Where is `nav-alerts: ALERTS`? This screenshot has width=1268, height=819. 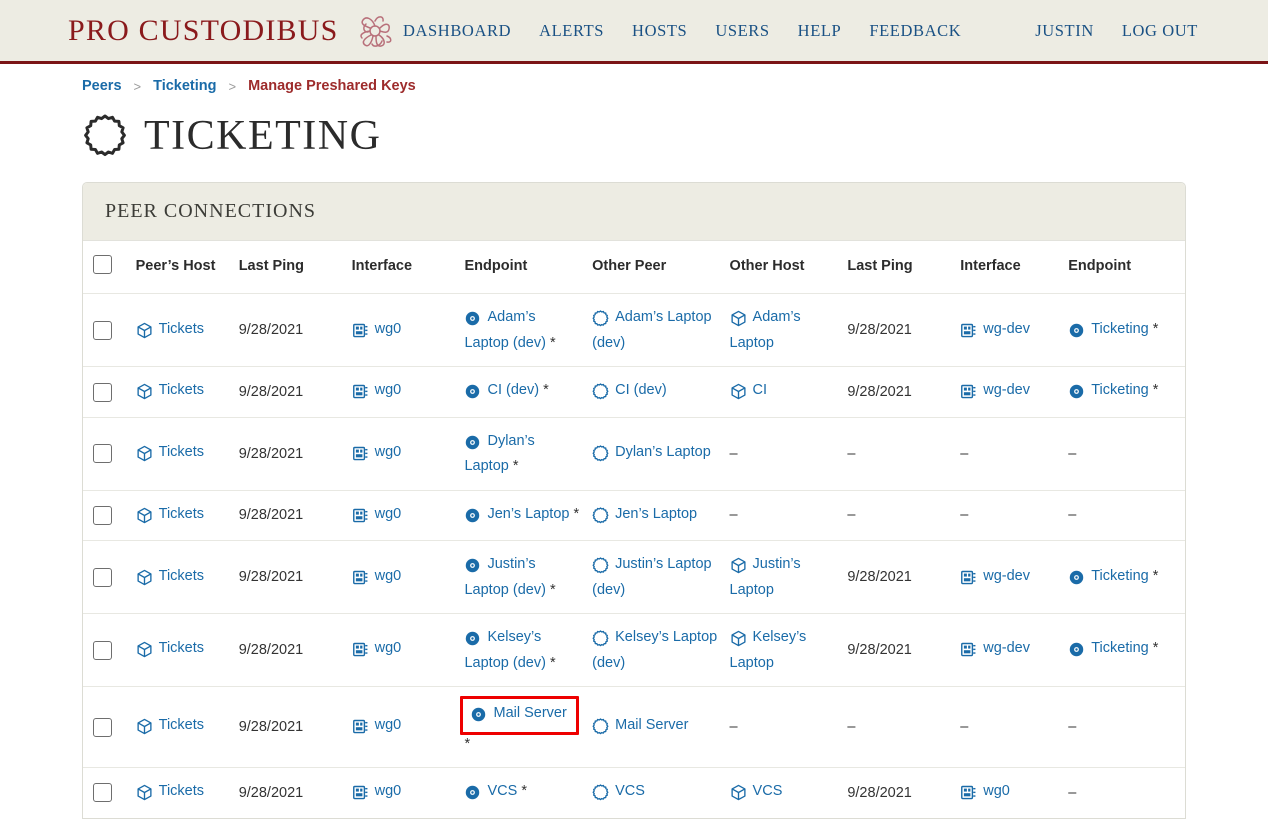
nav-alerts: ALERTS is located at coordinates (571, 31).